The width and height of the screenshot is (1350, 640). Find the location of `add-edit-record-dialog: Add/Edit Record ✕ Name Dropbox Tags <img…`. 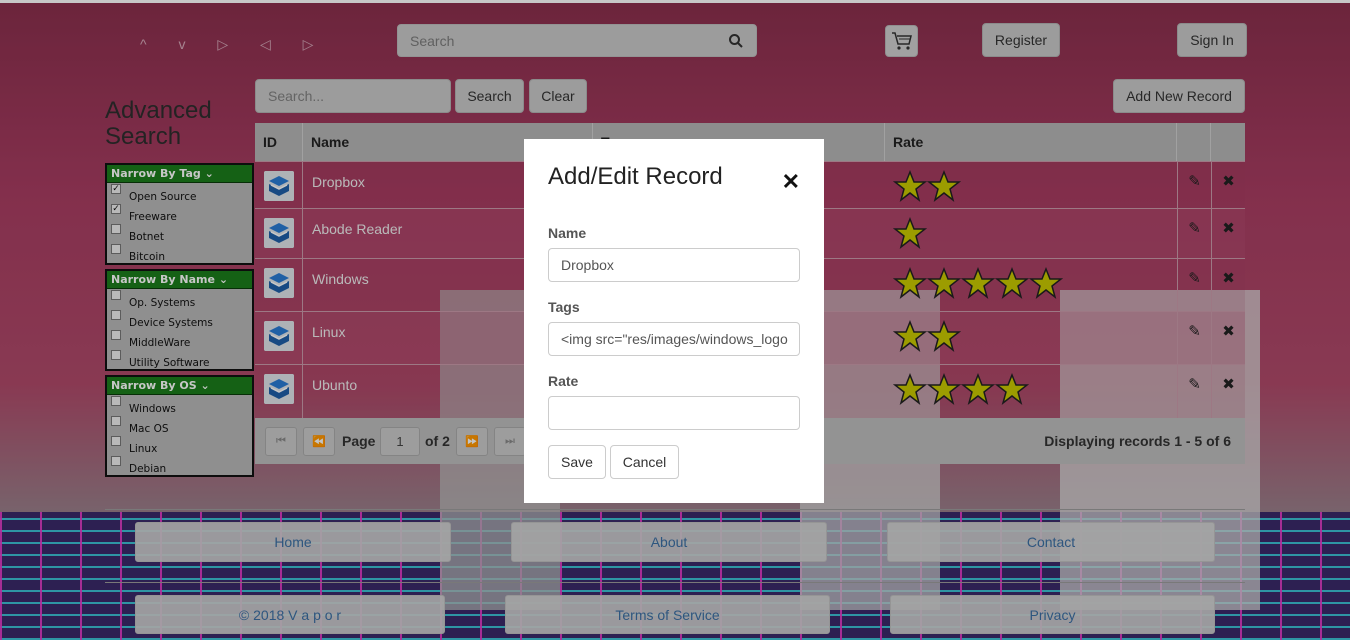

add-edit-record-dialog: Add/Edit Record ✕ Name Dropbox Tags <img… is located at coordinates (674, 321).